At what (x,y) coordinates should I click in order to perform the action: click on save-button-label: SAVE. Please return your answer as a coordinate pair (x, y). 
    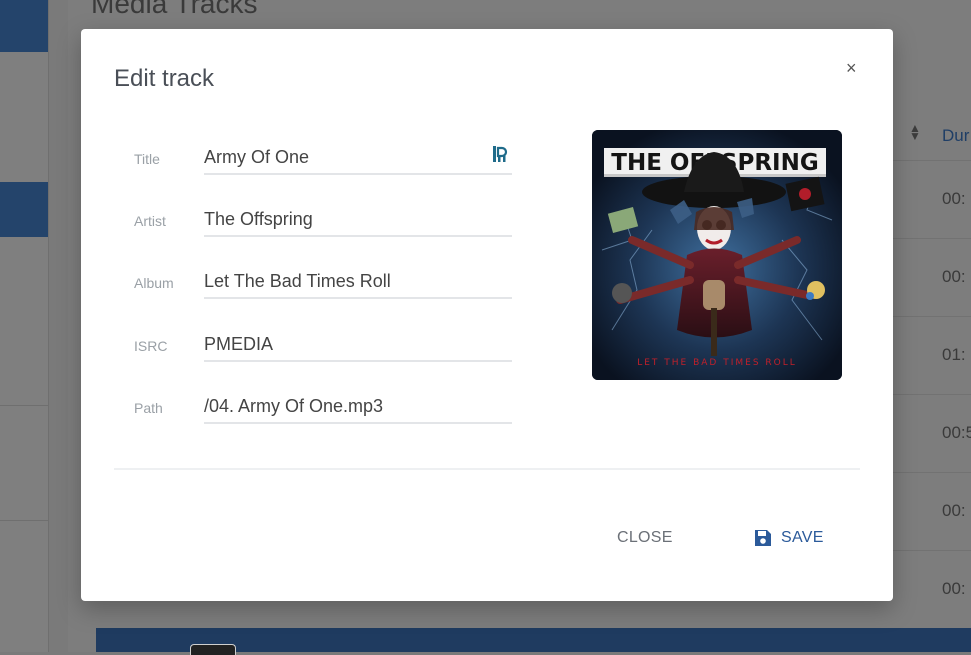
    Looking at the image, I should click on (802, 537).